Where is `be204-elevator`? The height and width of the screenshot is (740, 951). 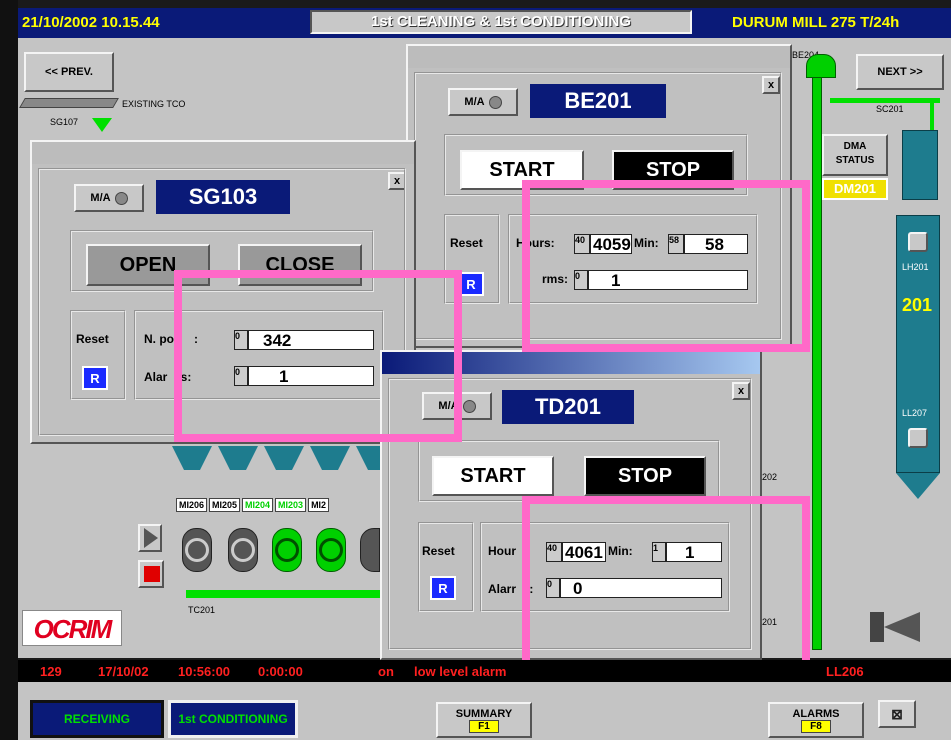
be204-elevator is located at coordinates (817, 354).